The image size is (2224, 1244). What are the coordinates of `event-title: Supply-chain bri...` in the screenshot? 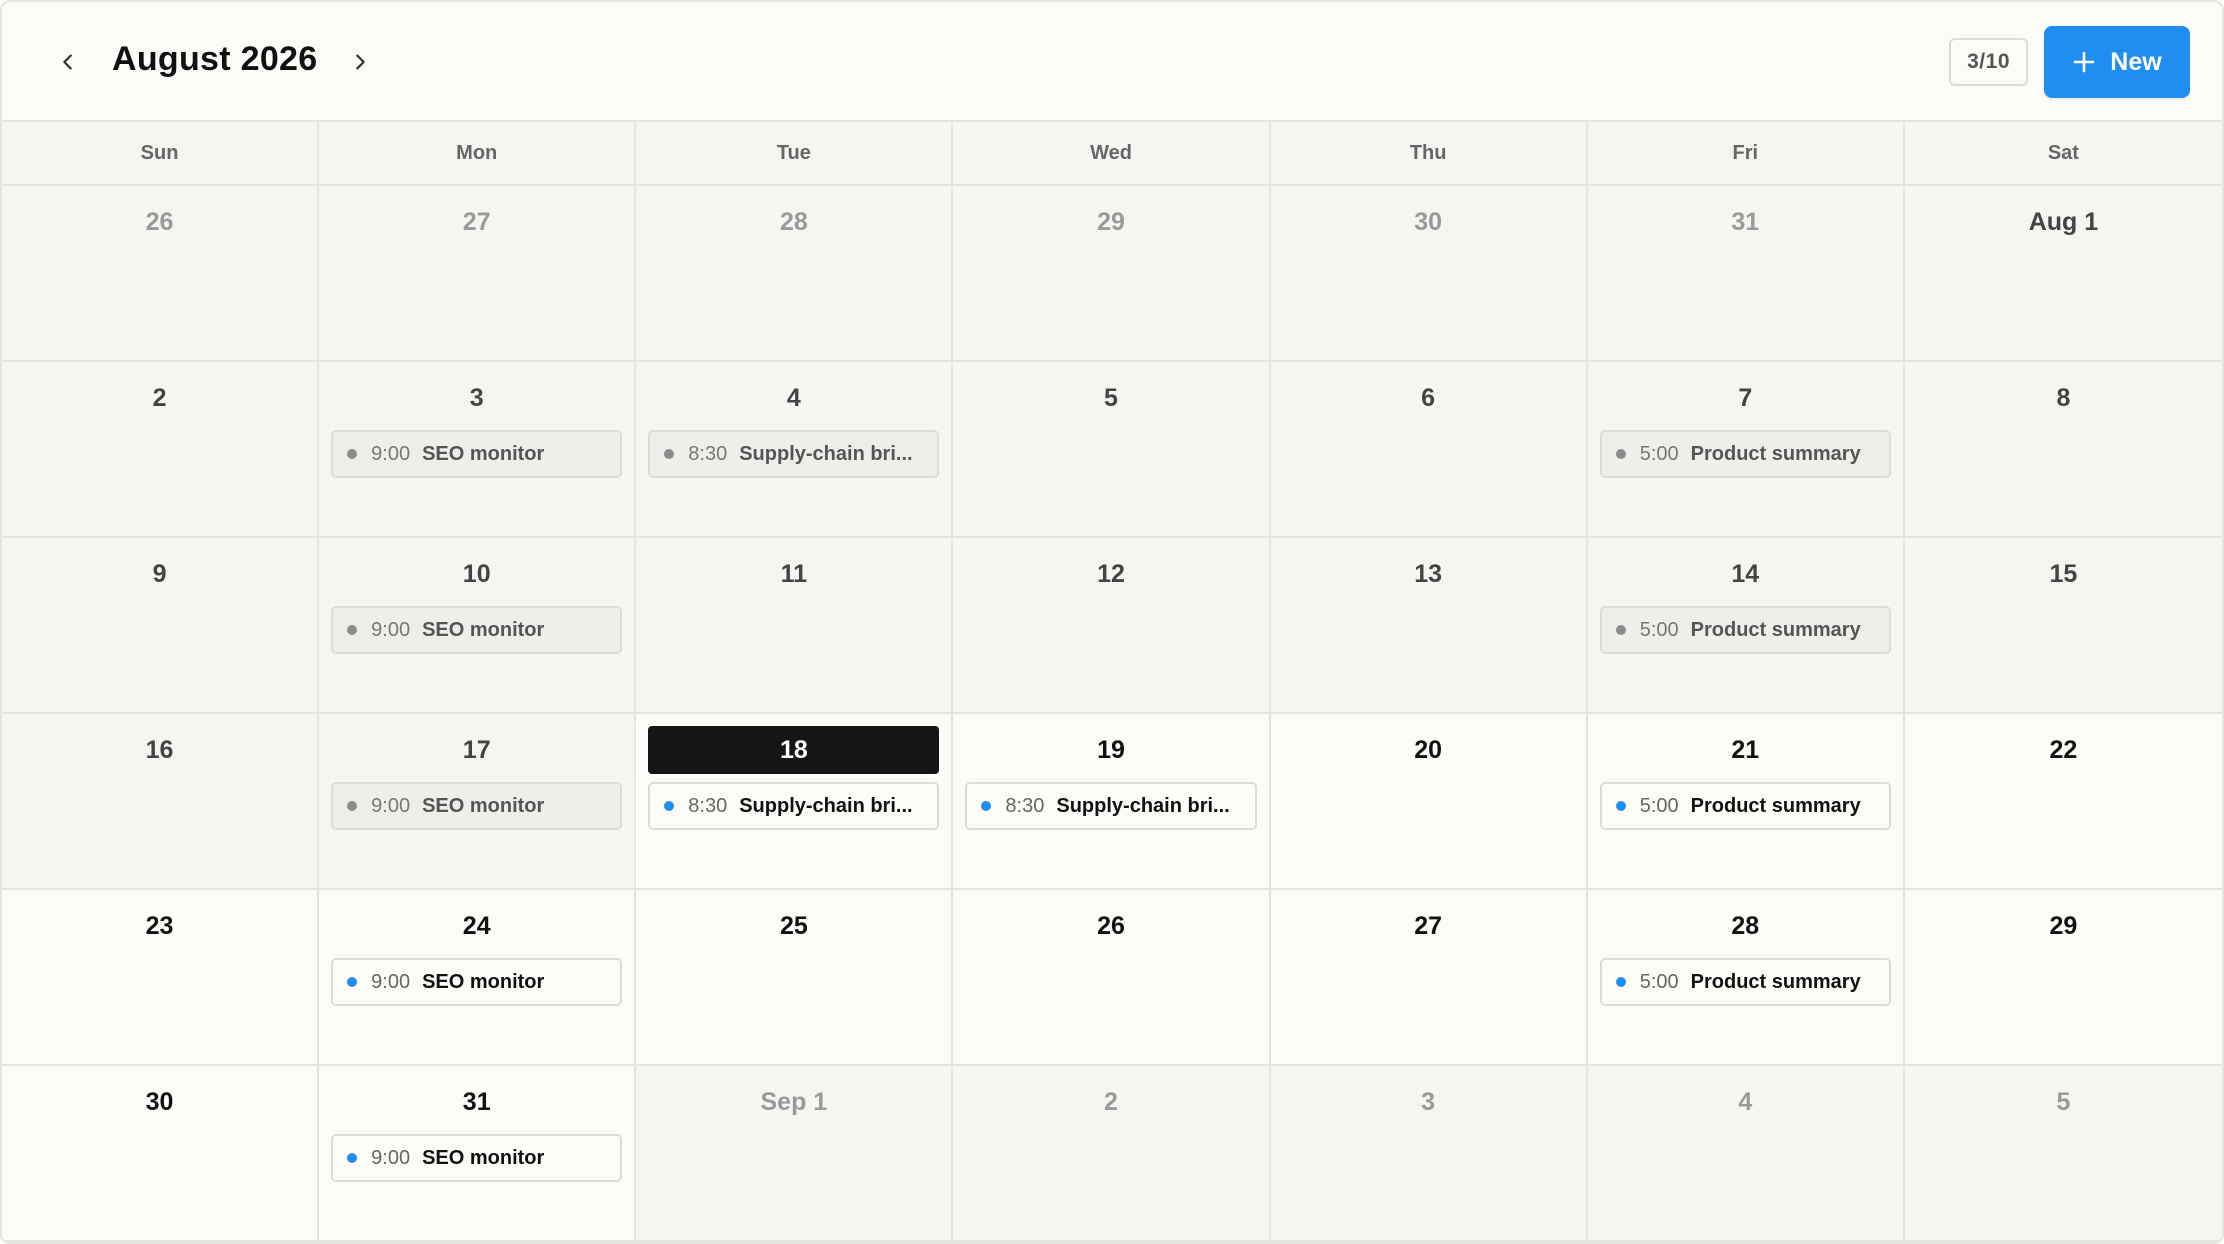 It's located at (826, 805).